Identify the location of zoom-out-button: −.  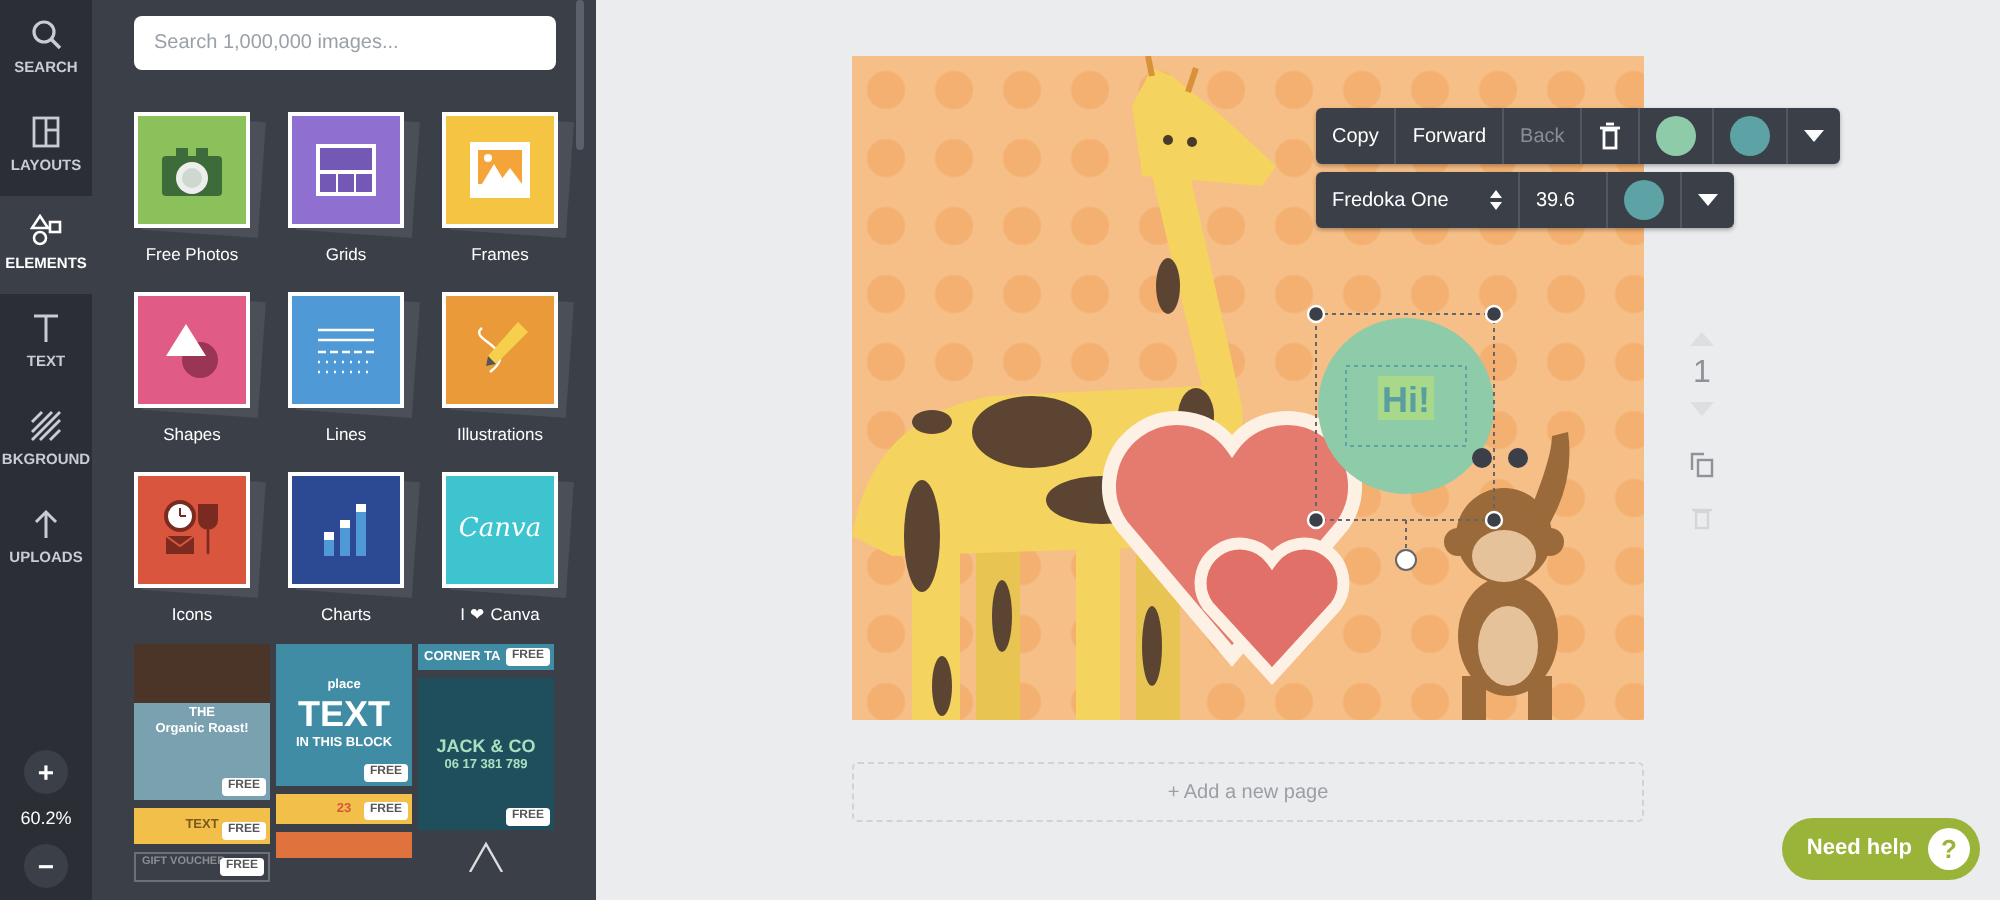
(46, 866).